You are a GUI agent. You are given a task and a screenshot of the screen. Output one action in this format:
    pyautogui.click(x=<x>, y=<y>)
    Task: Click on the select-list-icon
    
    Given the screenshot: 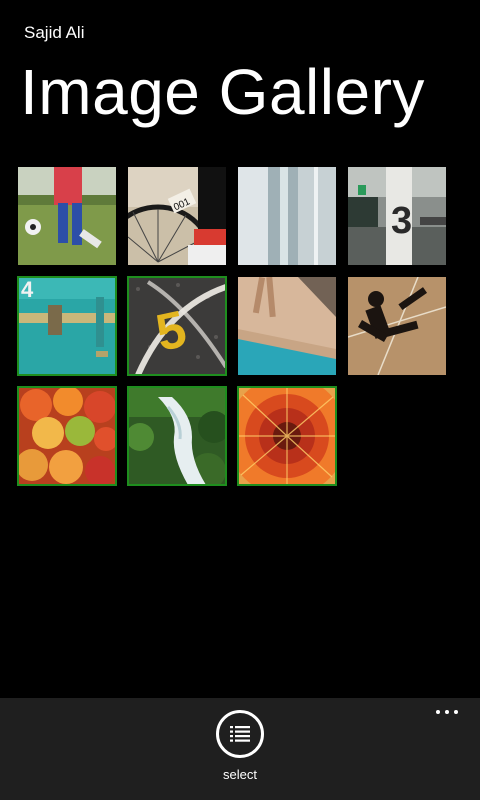 What is the action you would take?
    pyautogui.click(x=240, y=734)
    